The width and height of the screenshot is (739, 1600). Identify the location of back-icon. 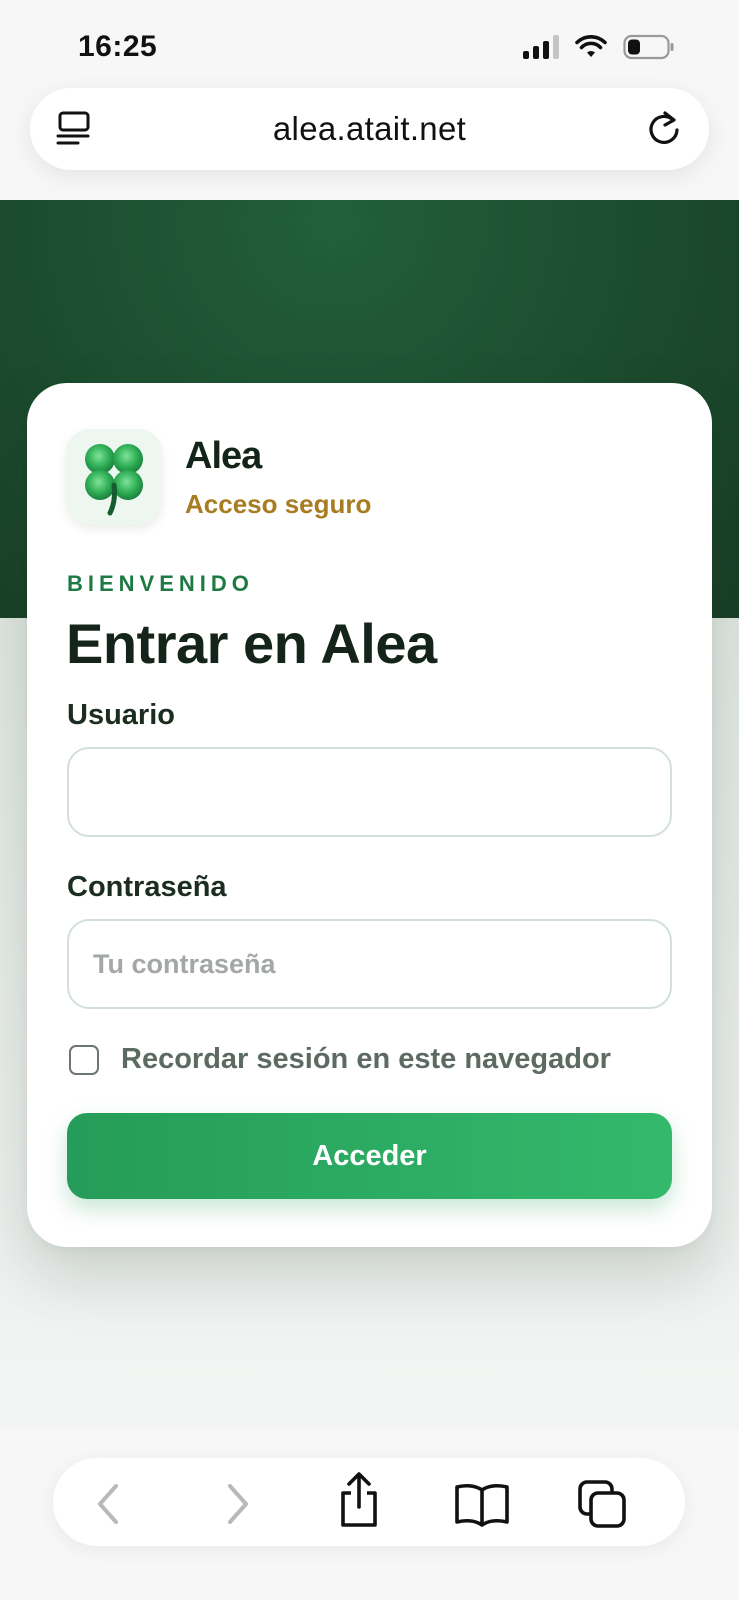
(109, 1504).